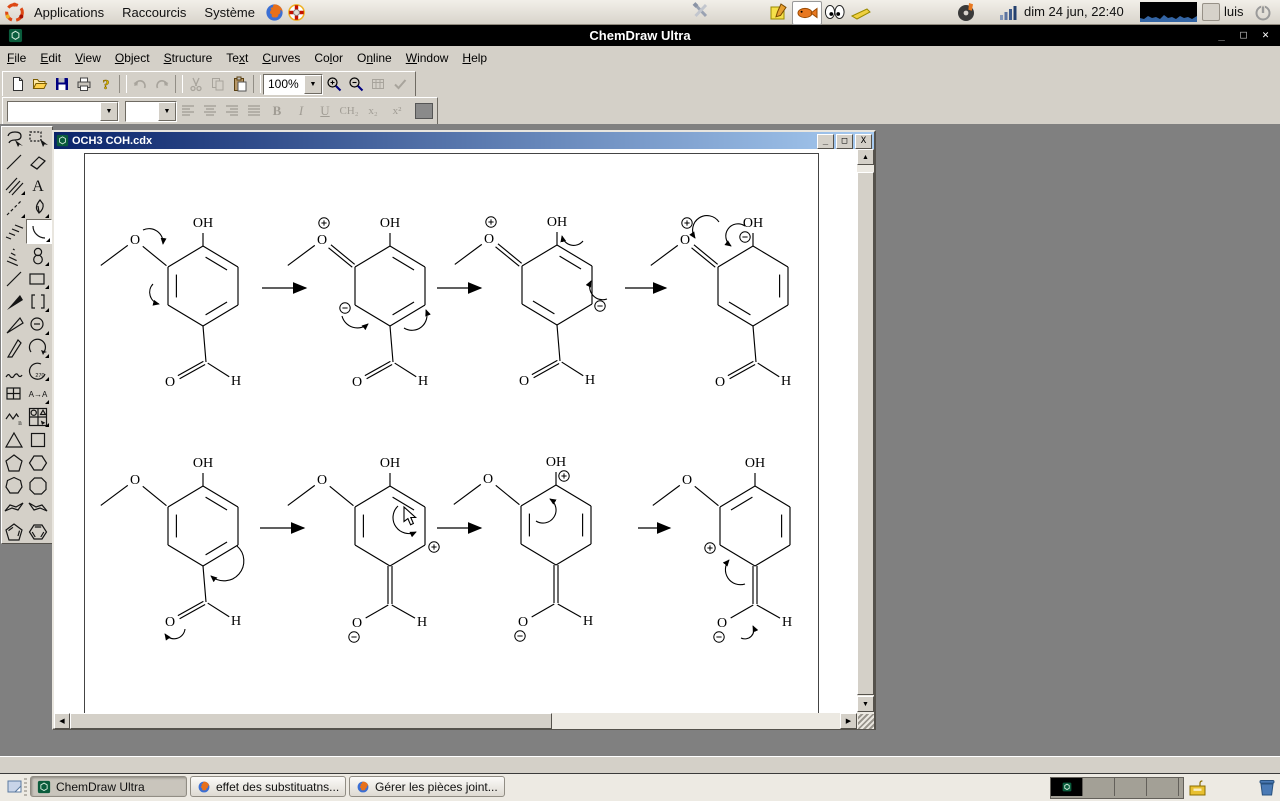 The image size is (1280, 801). What do you see at coordinates (349, 111) in the screenshot?
I see `formula-button: CH₂` at bounding box center [349, 111].